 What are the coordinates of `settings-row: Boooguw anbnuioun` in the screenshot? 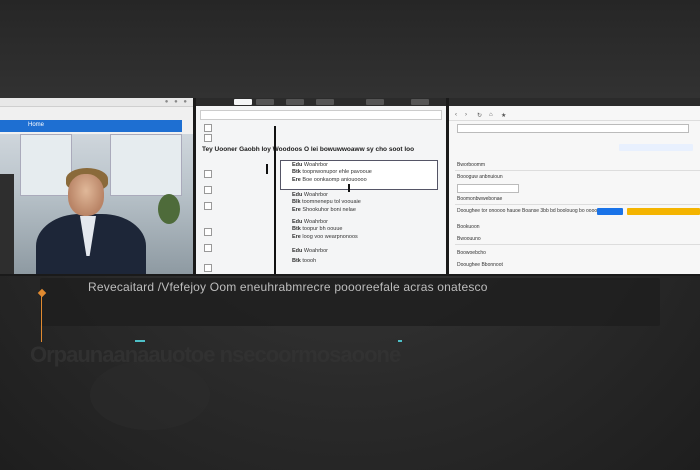 It's located at (480, 177).